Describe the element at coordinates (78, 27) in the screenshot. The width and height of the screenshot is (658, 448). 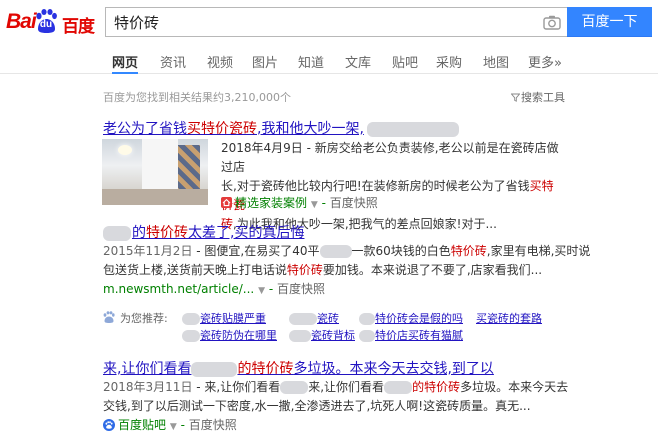
I see `logo-text-cn: 百度` at that location.